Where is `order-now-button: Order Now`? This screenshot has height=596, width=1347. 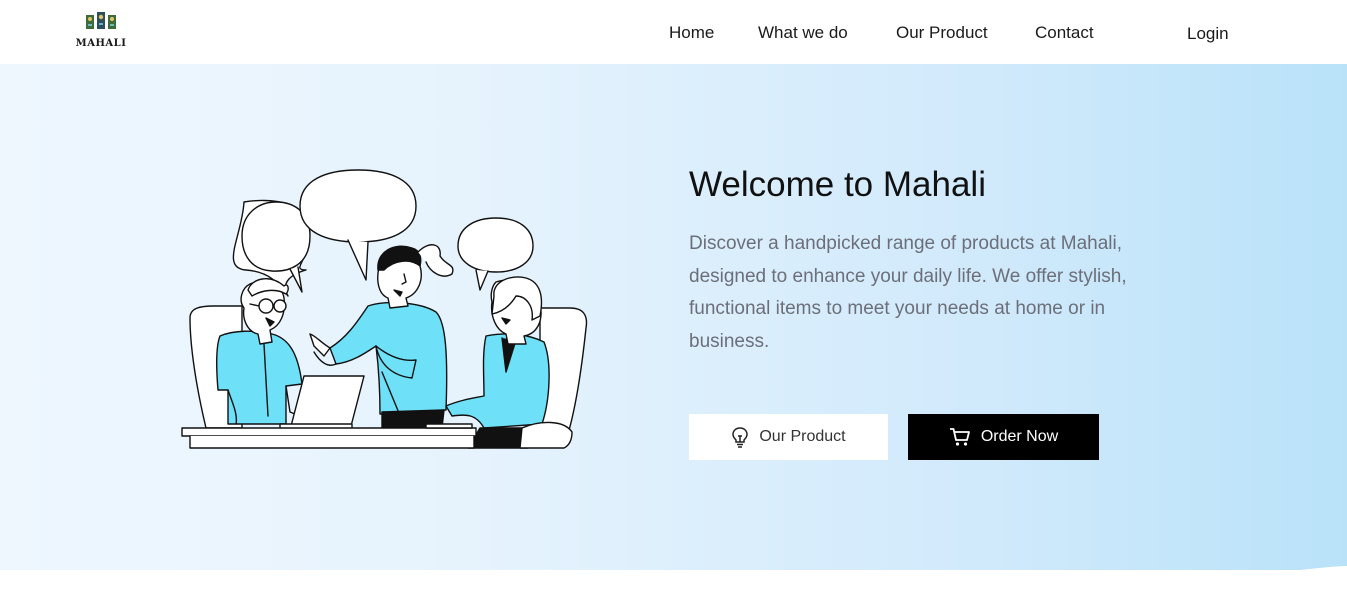 order-now-button: Order Now is located at coordinates (1003, 437).